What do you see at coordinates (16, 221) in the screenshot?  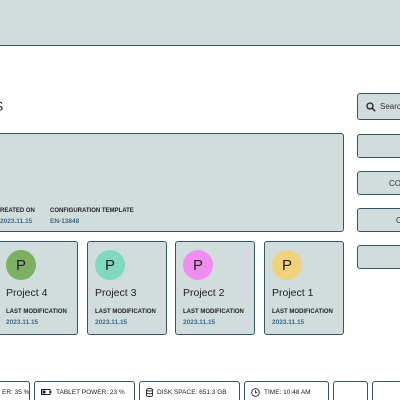 I see `created-on-value: 2023.11.15` at bounding box center [16, 221].